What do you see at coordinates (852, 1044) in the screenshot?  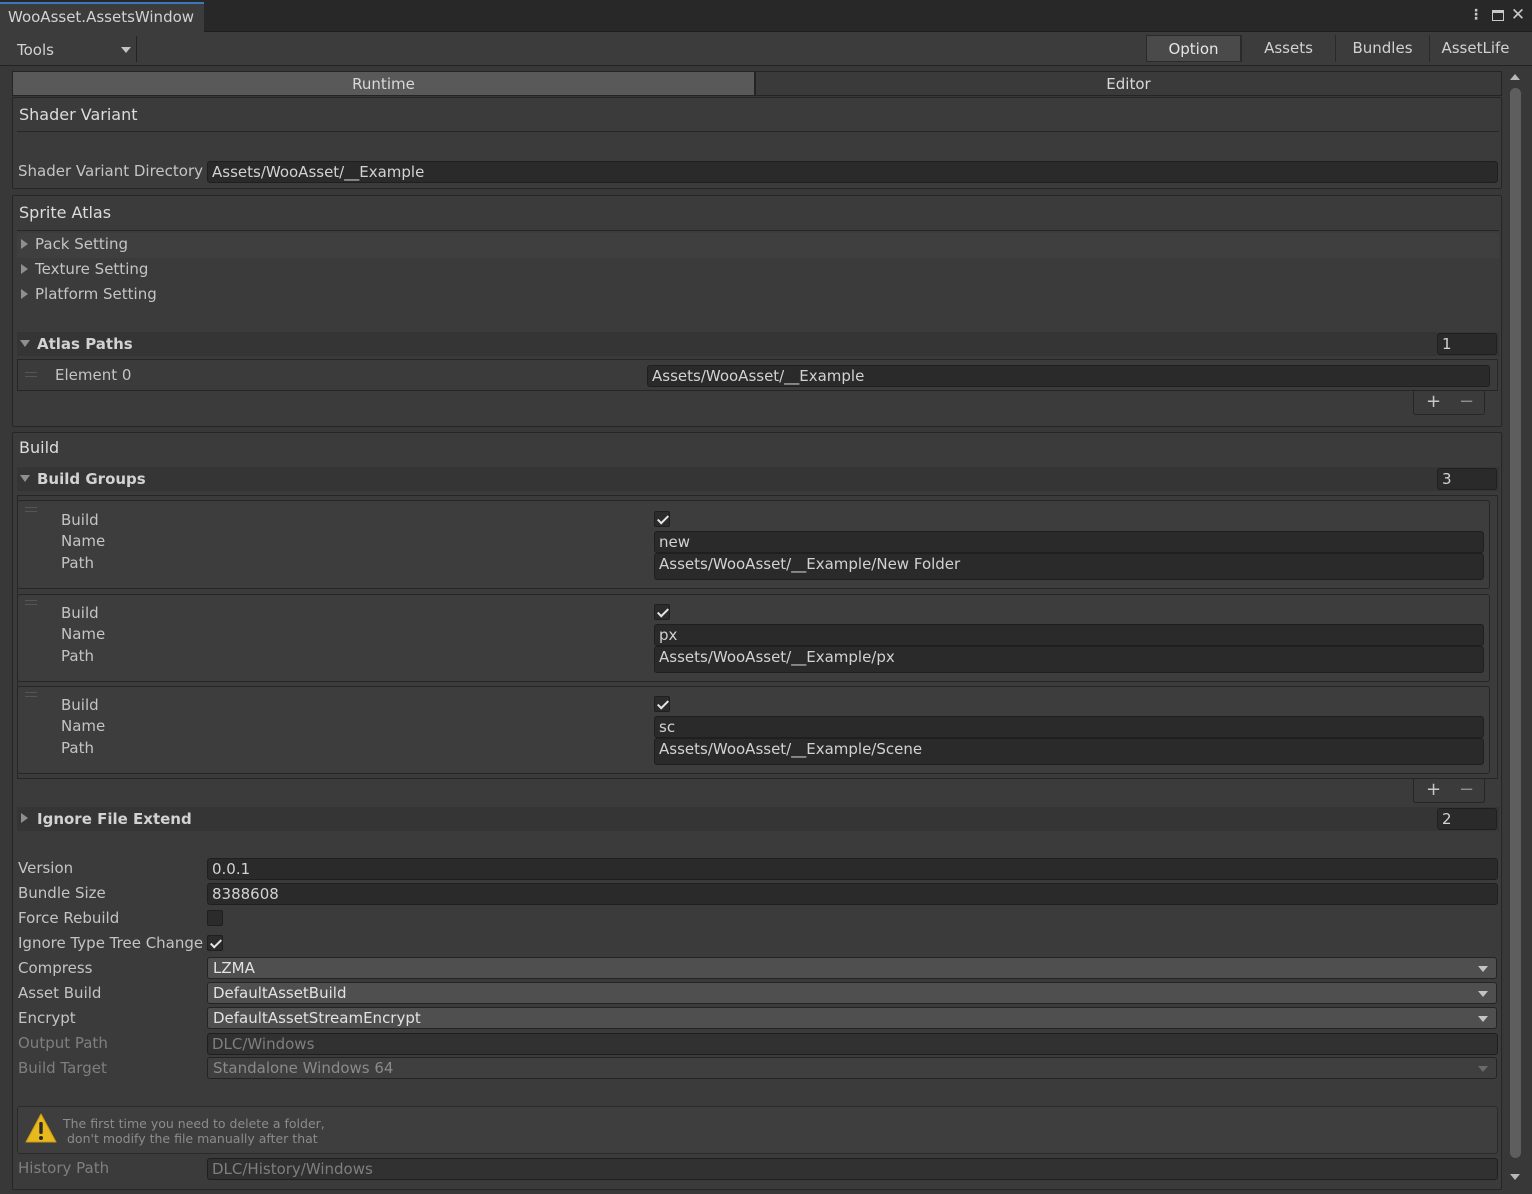 I see `output-path-field: DLC/Windows` at bounding box center [852, 1044].